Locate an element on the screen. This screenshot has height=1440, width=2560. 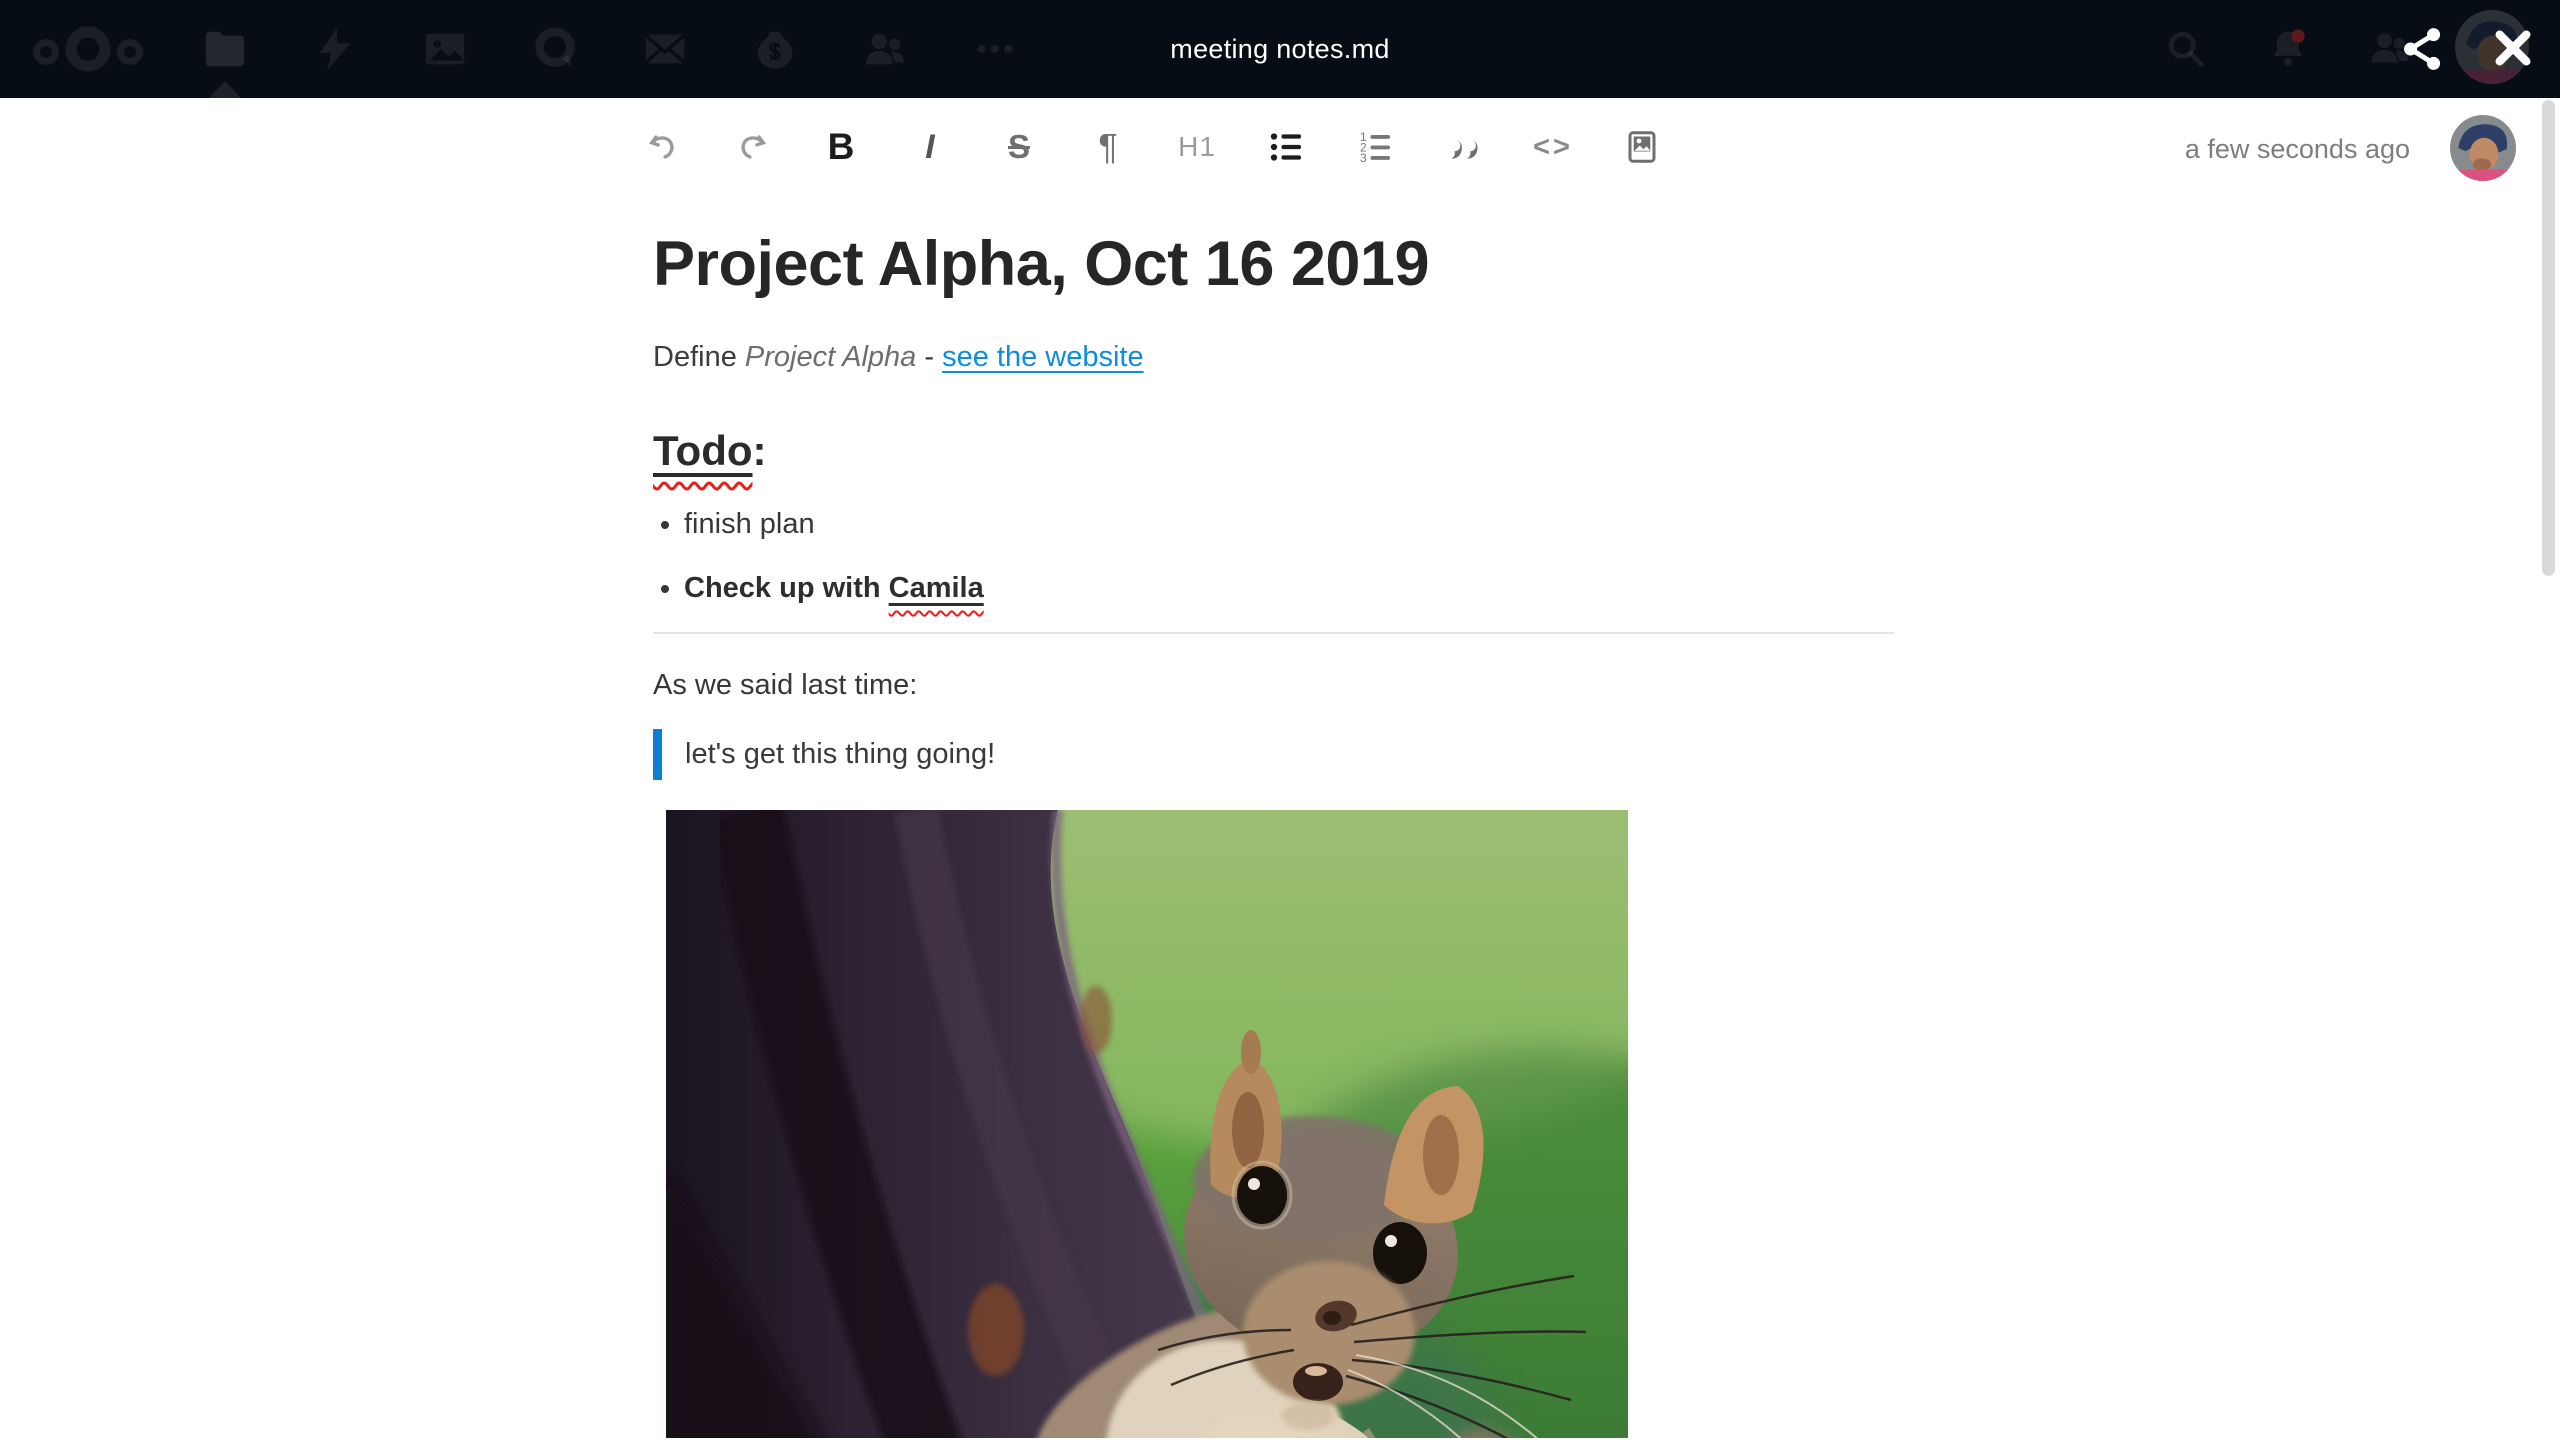
scrollbar-thumb is located at coordinates (2548, 338).